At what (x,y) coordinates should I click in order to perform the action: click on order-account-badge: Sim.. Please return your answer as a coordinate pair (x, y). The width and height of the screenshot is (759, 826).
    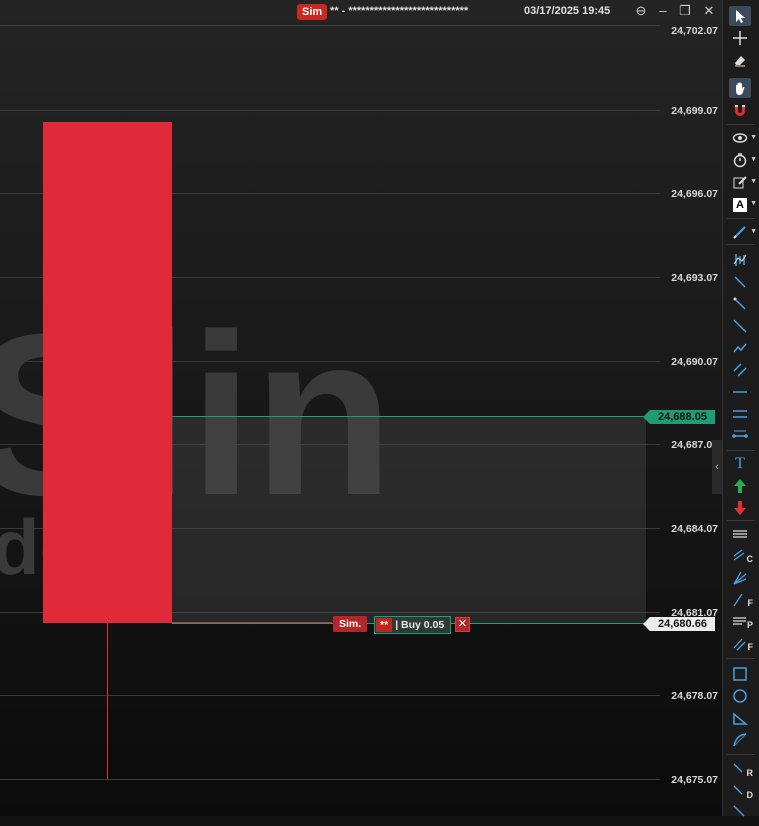
    Looking at the image, I should click on (350, 624).